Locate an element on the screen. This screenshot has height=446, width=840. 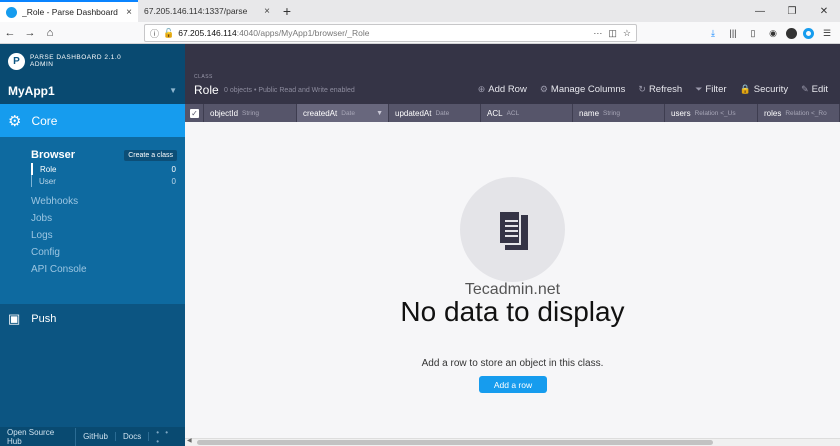
close-window-button: ✕ is located at coordinates (824, 11).